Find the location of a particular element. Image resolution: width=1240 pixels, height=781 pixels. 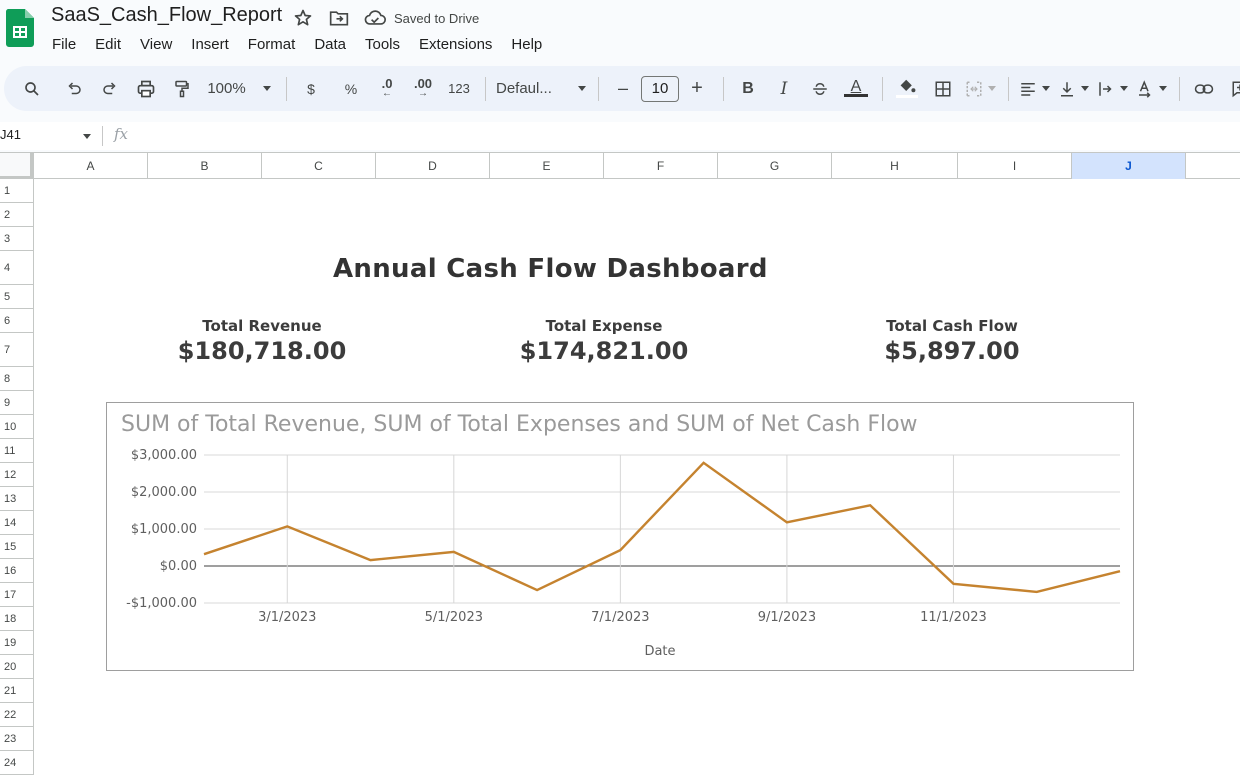

bold-button: B is located at coordinates (748, 89).